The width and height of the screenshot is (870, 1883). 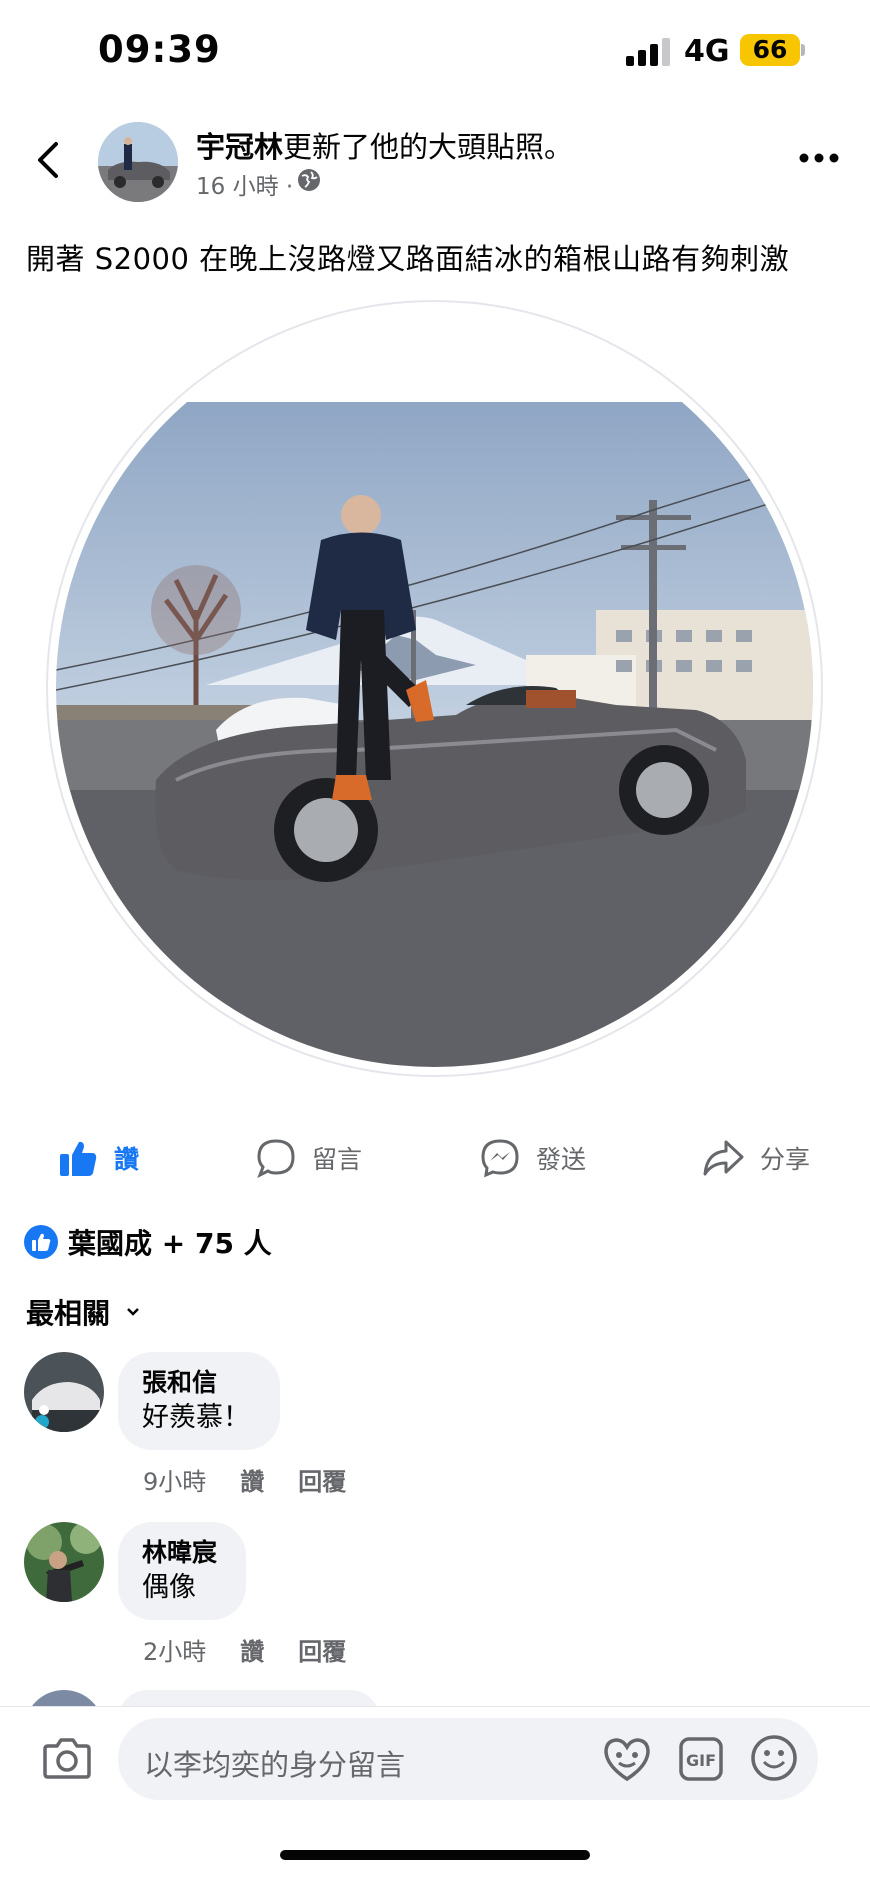 What do you see at coordinates (309, 1158) in the screenshot?
I see `comment-button: 留言` at bounding box center [309, 1158].